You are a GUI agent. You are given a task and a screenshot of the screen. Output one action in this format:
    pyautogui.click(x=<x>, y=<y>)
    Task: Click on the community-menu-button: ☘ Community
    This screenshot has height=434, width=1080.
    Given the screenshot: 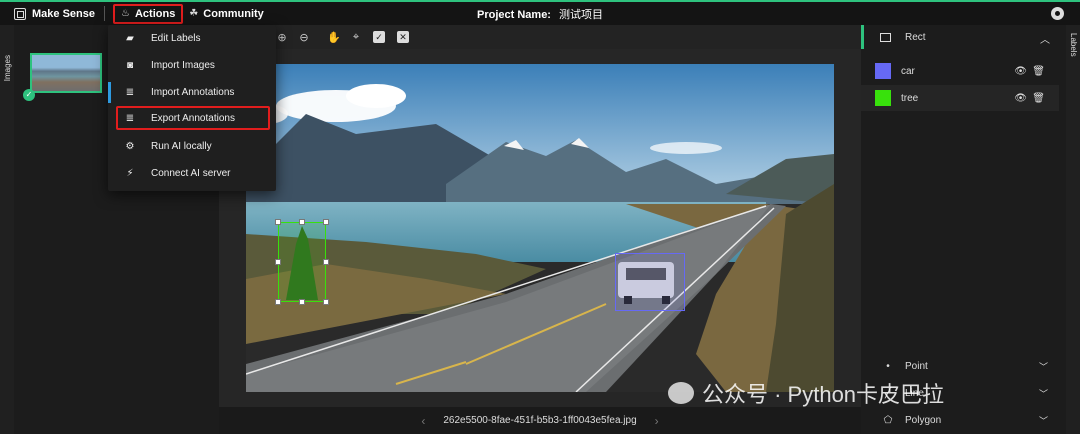 What is the action you would take?
    pyautogui.click(x=226, y=14)
    